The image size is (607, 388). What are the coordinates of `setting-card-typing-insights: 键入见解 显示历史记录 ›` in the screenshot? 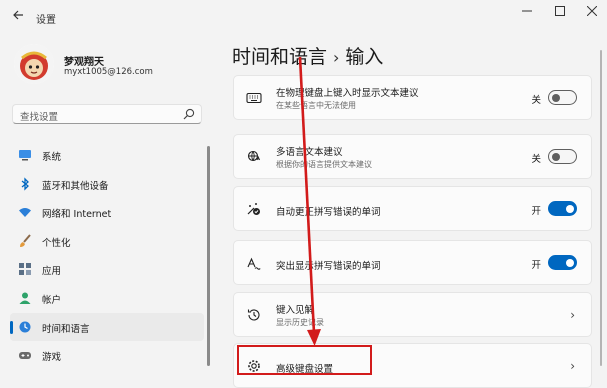 It's located at (412, 314).